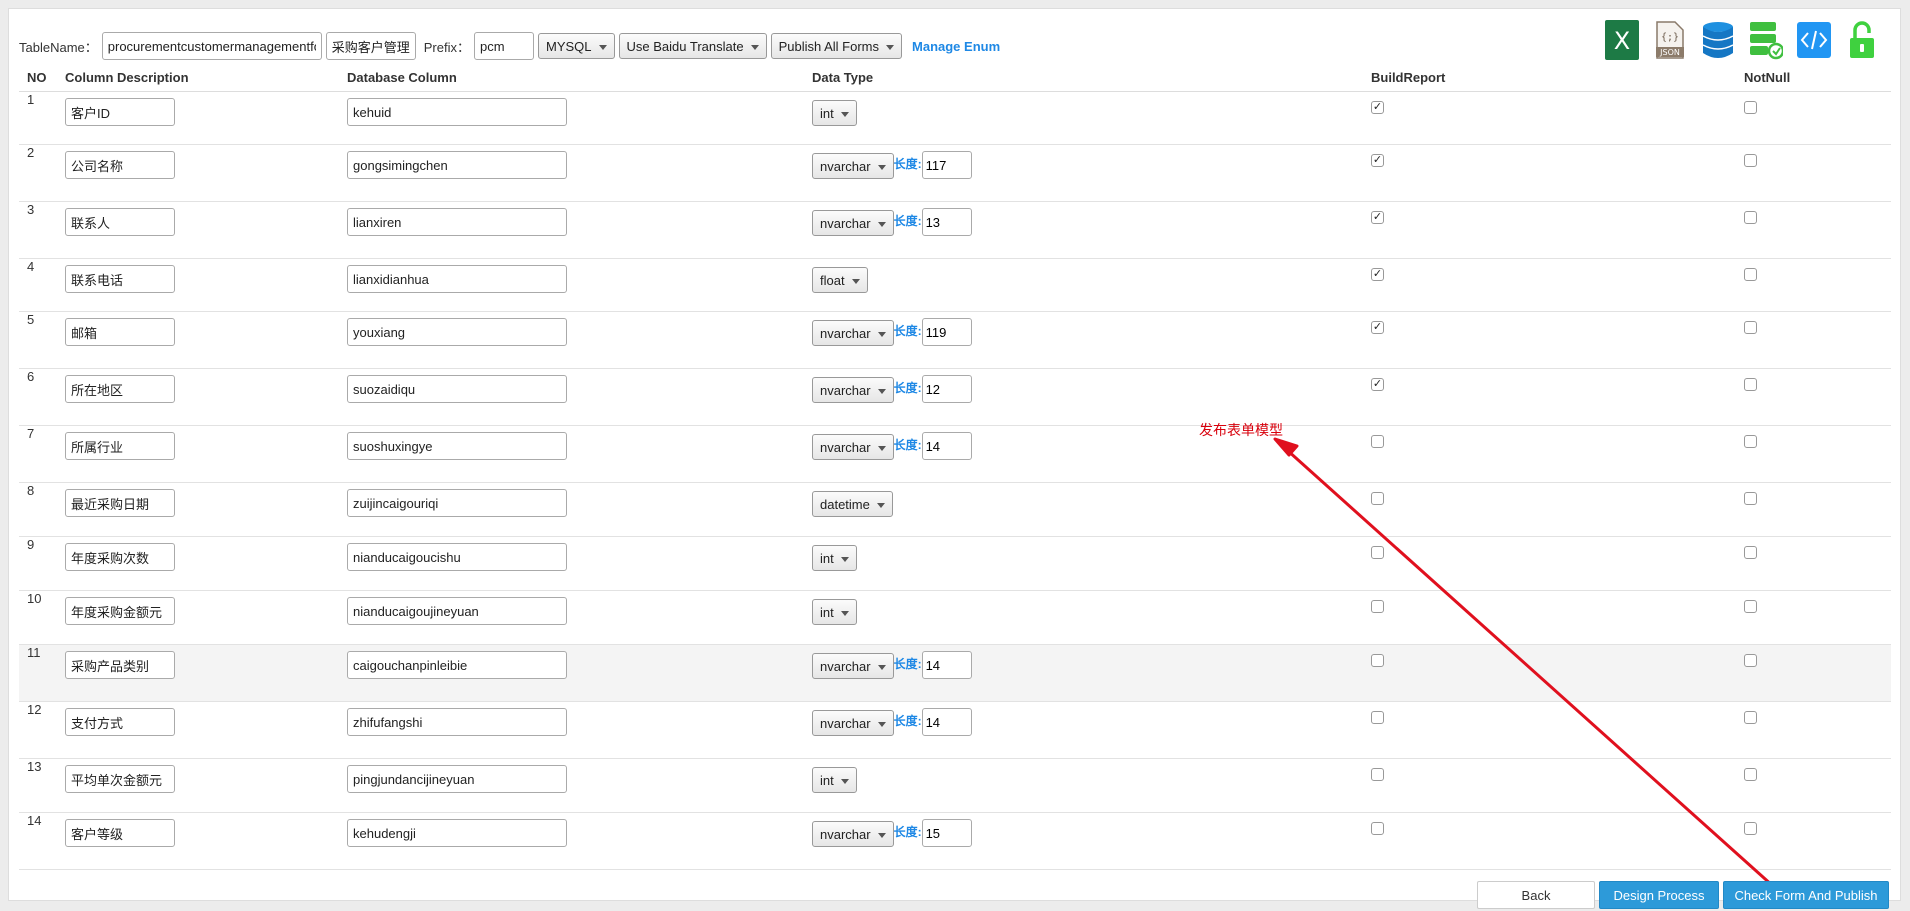 The image size is (1910, 911). What do you see at coordinates (58, 47) in the screenshot?
I see `table-name-label: TableName：` at bounding box center [58, 47].